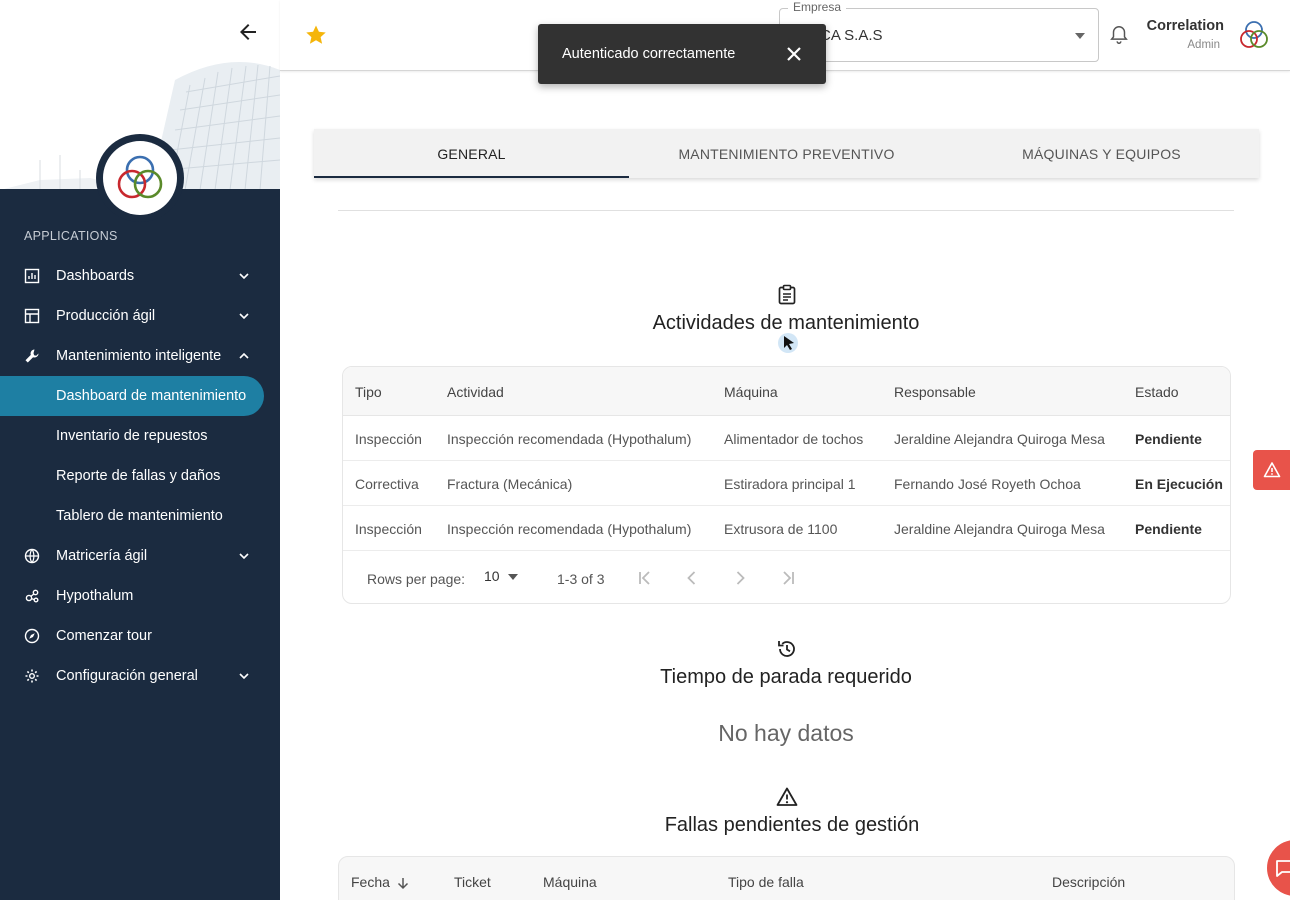 Image resolution: width=1290 pixels, height=900 pixels. I want to click on clipboard-icon, so click(787, 294).